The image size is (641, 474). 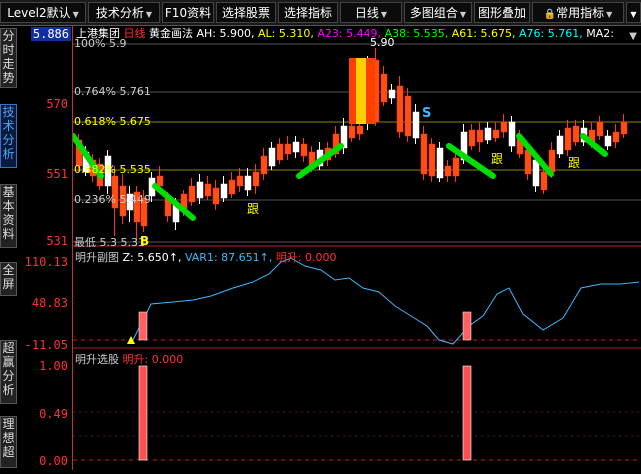 I want to click on tab-ideal: 理想超, so click(x=8, y=442).